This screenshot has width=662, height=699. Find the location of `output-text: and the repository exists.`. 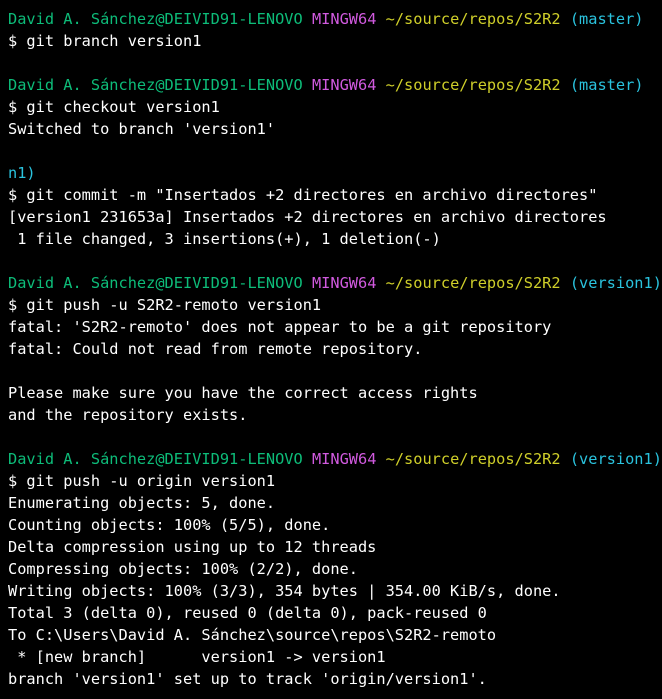

output-text: and the repository exists. is located at coordinates (128, 415).